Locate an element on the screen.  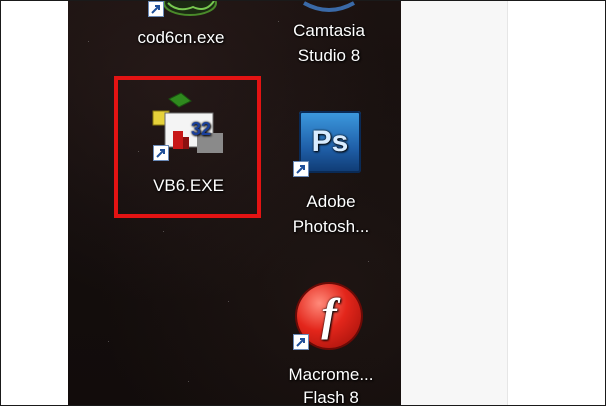
desktop-icon-cod6cn: cod6cn.exe is located at coordinates (181, 26).